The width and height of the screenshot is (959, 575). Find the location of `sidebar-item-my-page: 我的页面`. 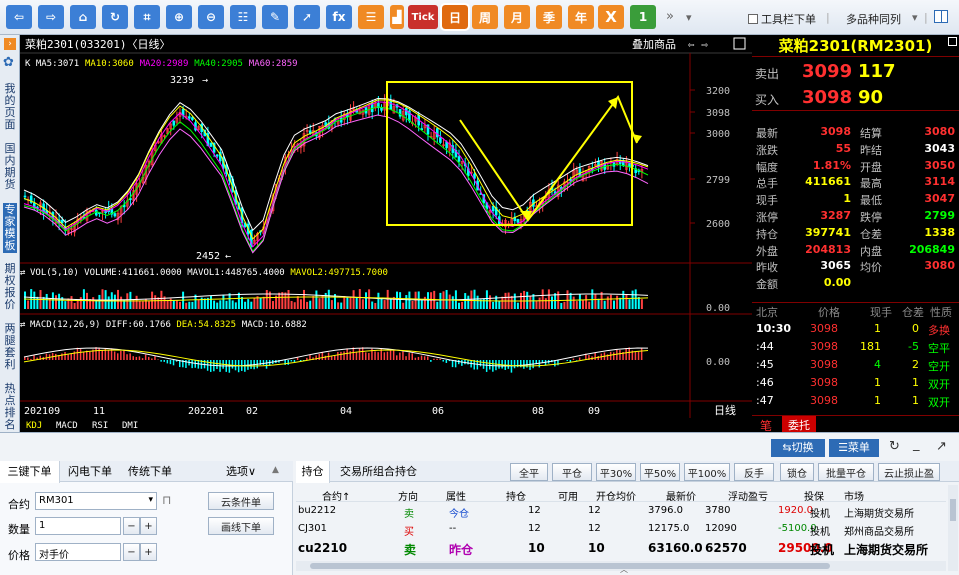

sidebar-item-my-page: 我的页面 is located at coordinates (10, 107).